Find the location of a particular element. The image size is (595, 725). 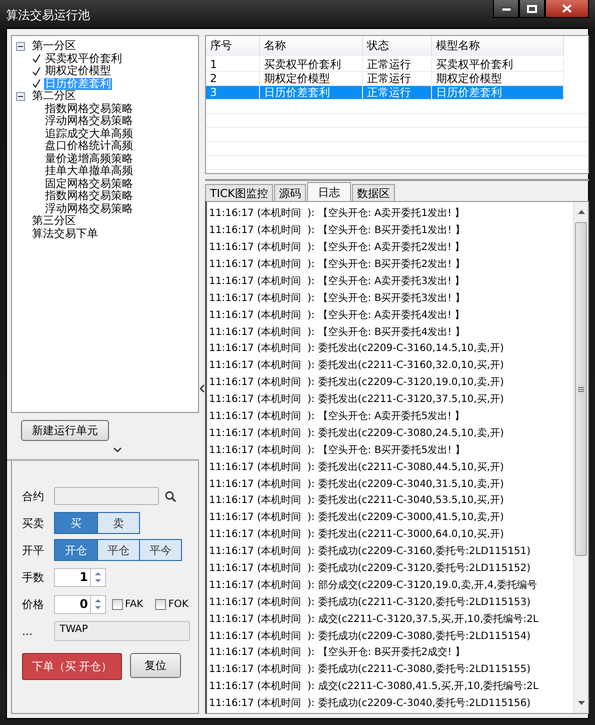

tree-item: 买卖权平价套利 is located at coordinates (83, 58).